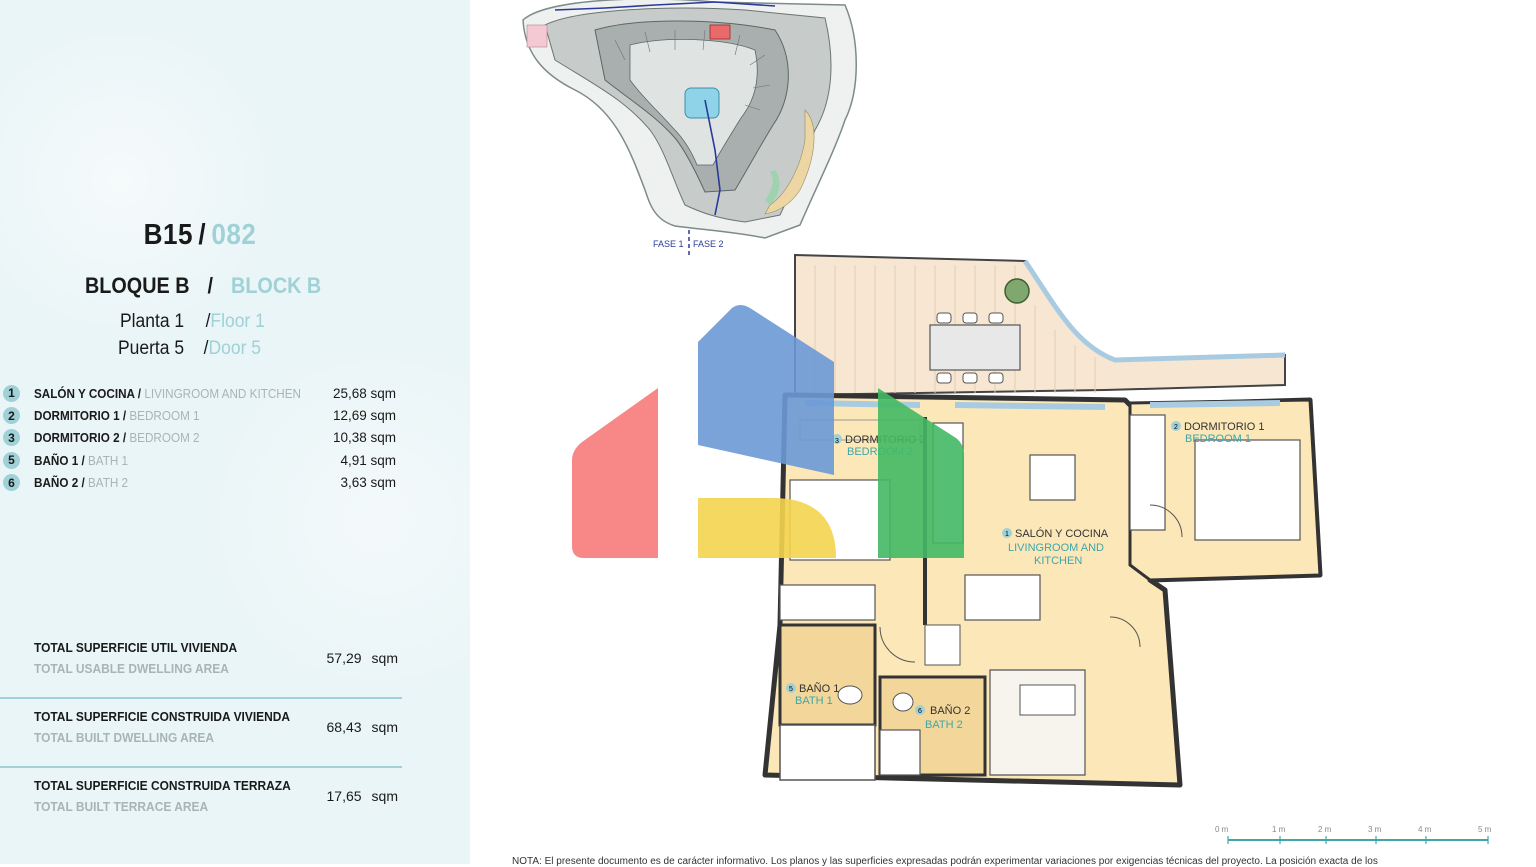 This screenshot has width=1536, height=867. Describe the element at coordinates (192, 322) in the screenshot. I see `floor-line: Planta 1 /Floor 1` at that location.